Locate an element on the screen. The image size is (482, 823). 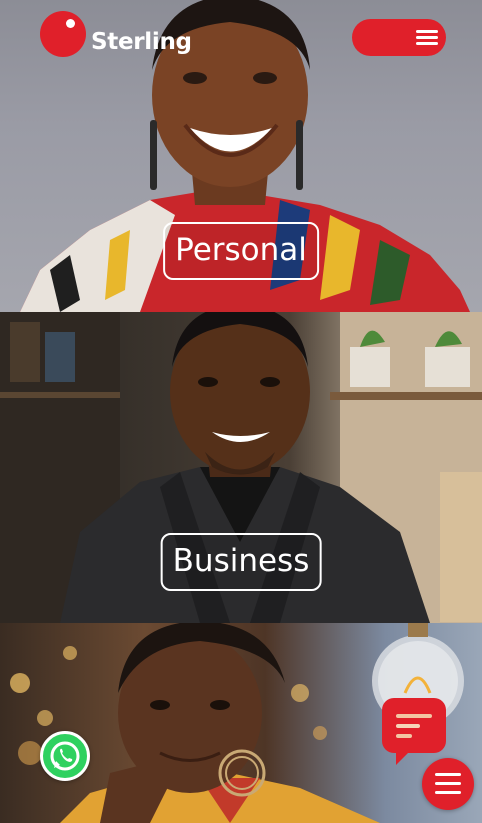
sterling-logo: Sterling is located at coordinates (116, 34).